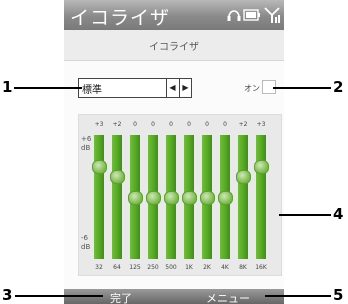 The height and width of the screenshot is (304, 348). What do you see at coordinates (228, 297) in the screenshot?
I see `menu-softkey: メニュー` at bounding box center [228, 297].